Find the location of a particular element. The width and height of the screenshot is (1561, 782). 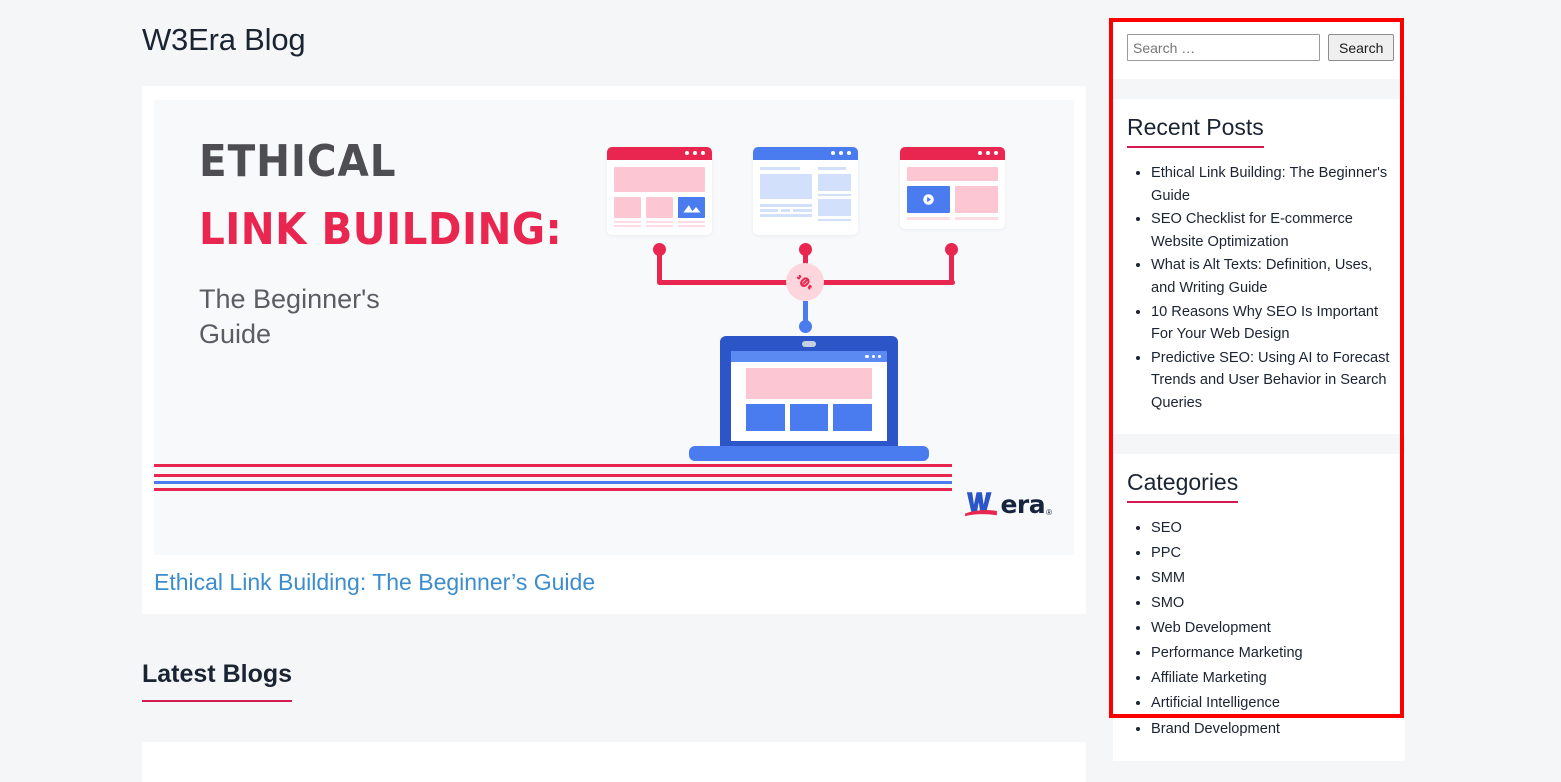

category-link: Web Development is located at coordinates (1211, 628).